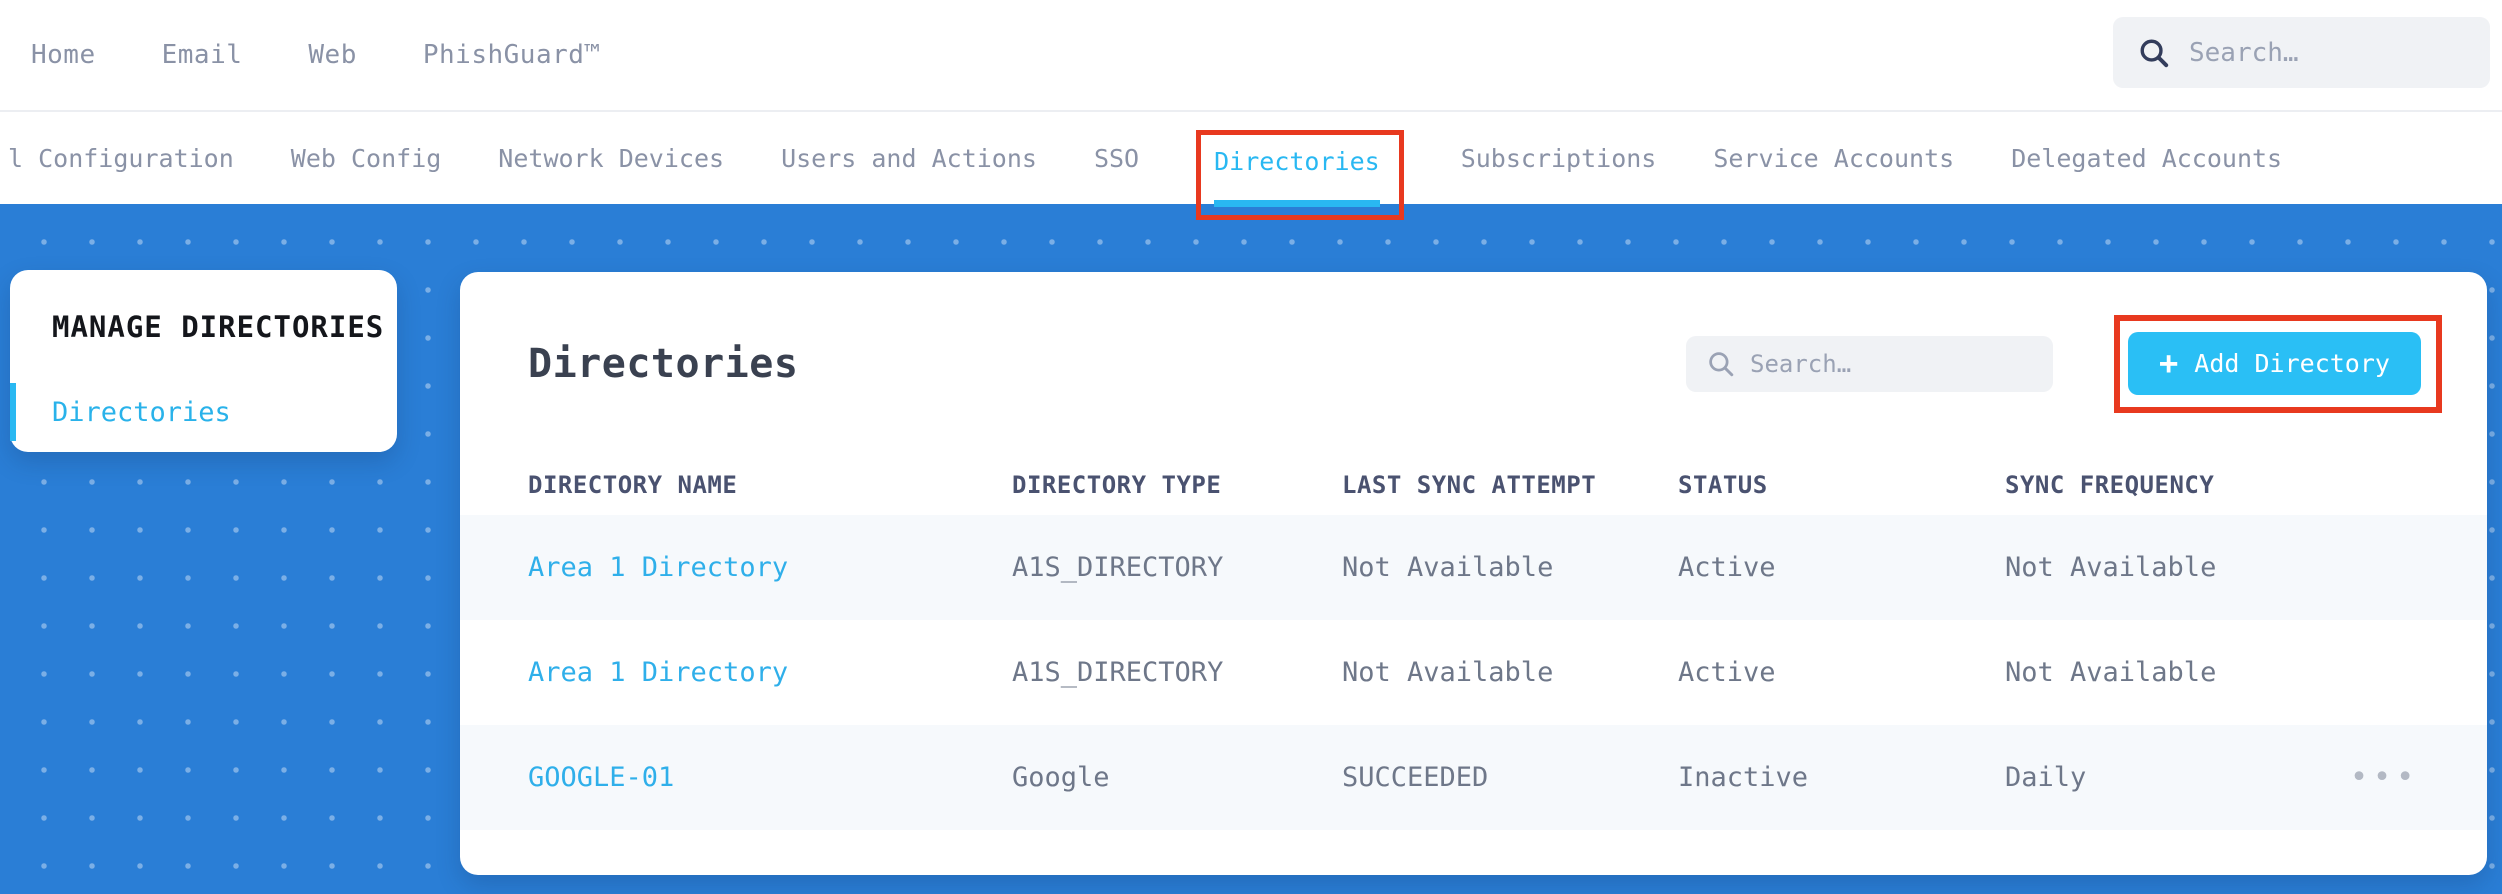 Image resolution: width=2502 pixels, height=894 pixels. Describe the element at coordinates (121, 158) in the screenshot. I see `tab-email-configuration: l Configuration` at that location.